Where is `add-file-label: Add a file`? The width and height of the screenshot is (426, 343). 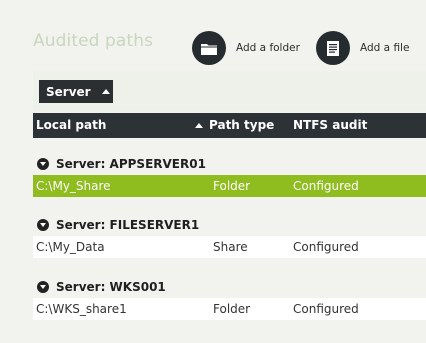
add-file-label: Add a file is located at coordinates (385, 48).